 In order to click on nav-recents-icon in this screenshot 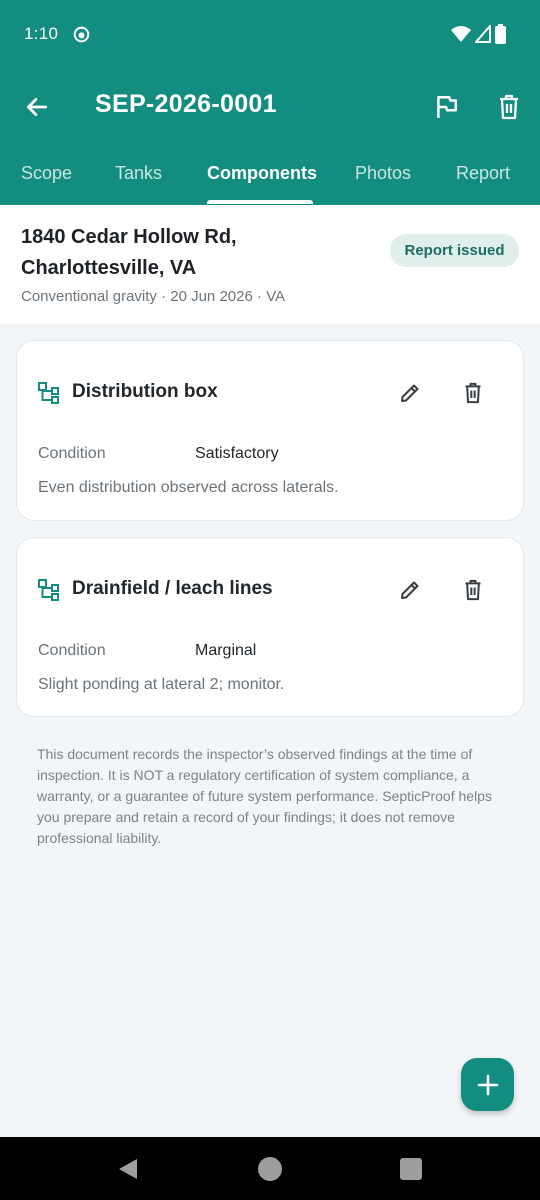, I will do `click(411, 1169)`.